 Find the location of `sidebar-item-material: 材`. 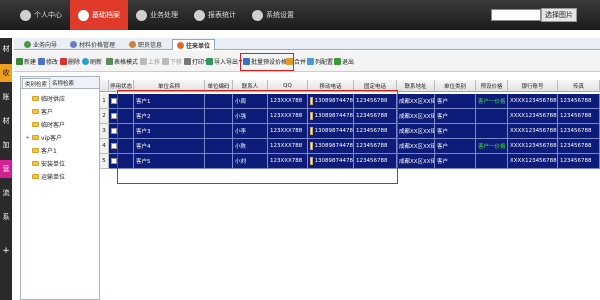

sidebar-item-material: 材 is located at coordinates (6, 49).